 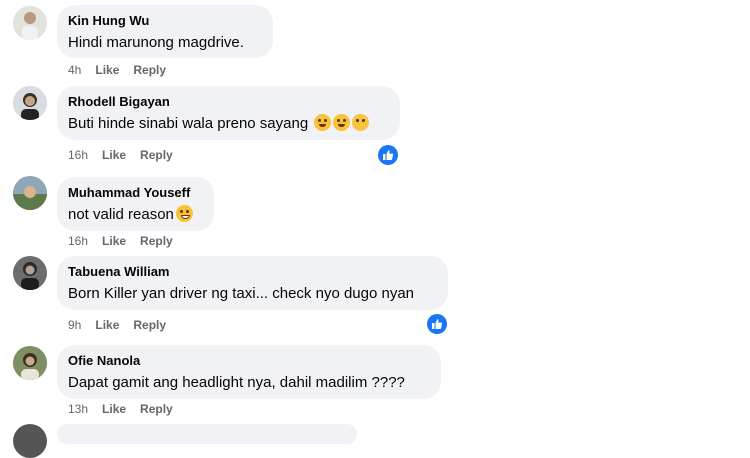 I want to click on comment-actions: 4h Like Reply, so click(x=124, y=70).